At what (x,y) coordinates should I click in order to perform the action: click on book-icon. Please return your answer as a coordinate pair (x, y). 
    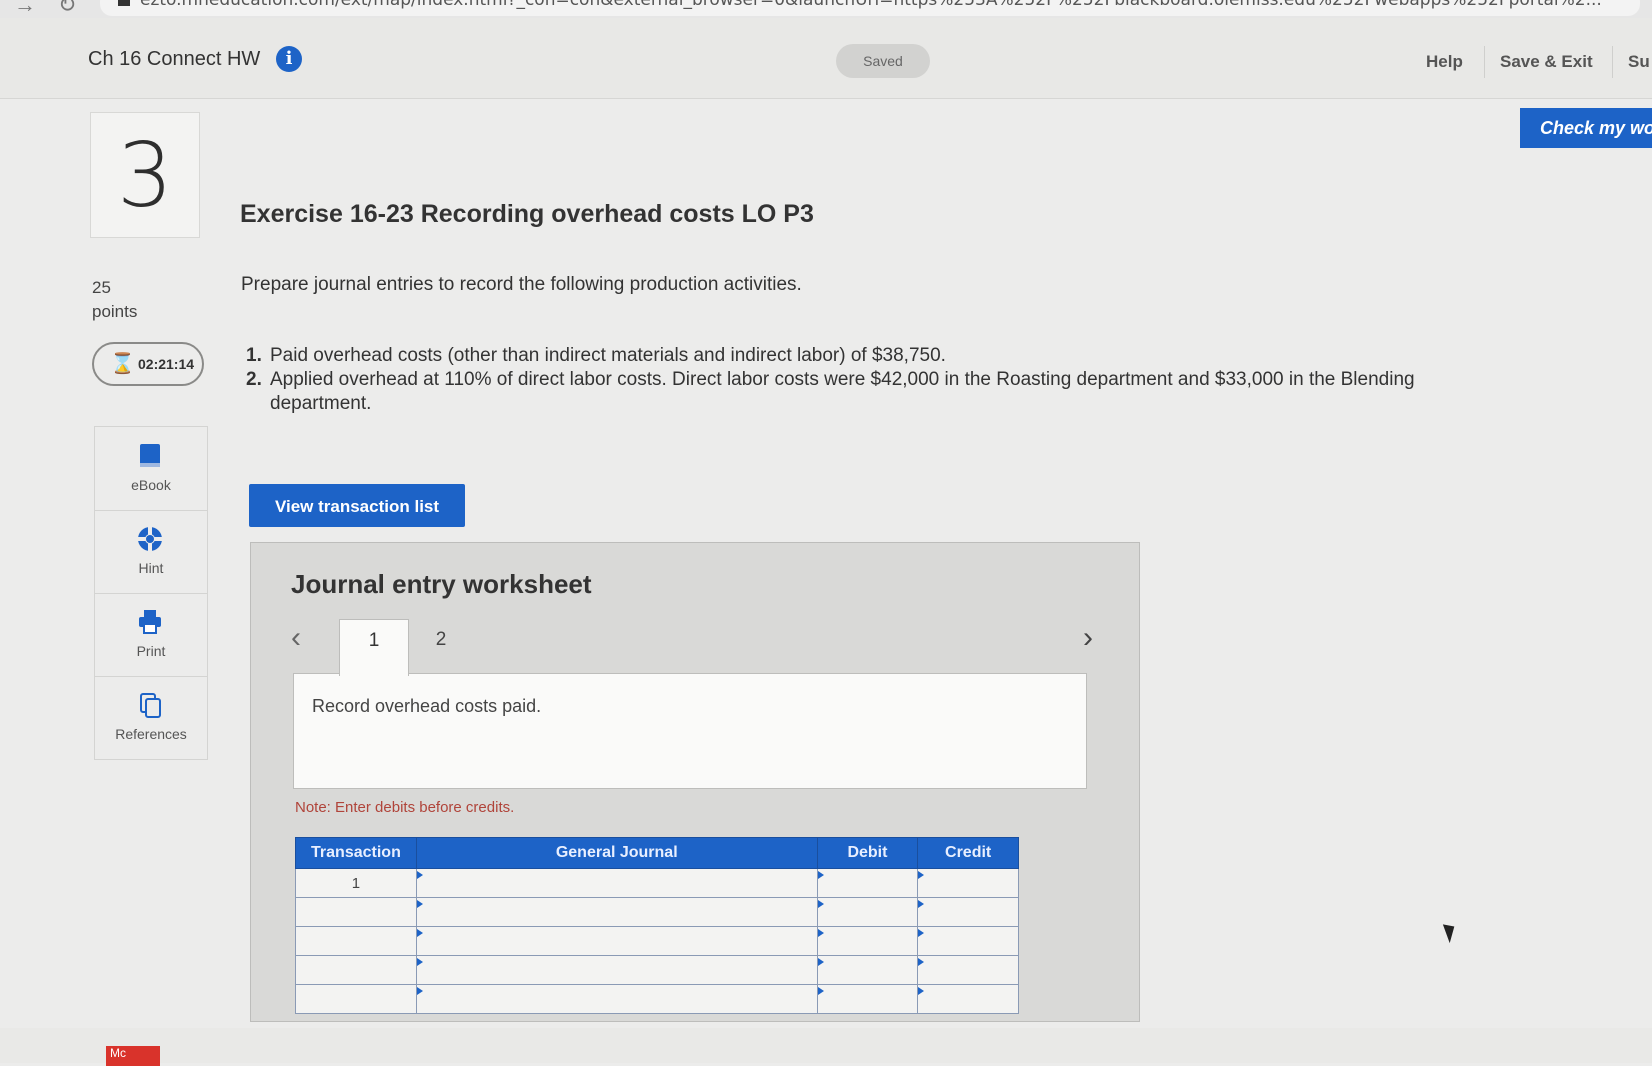
    Looking at the image, I should click on (150, 455).